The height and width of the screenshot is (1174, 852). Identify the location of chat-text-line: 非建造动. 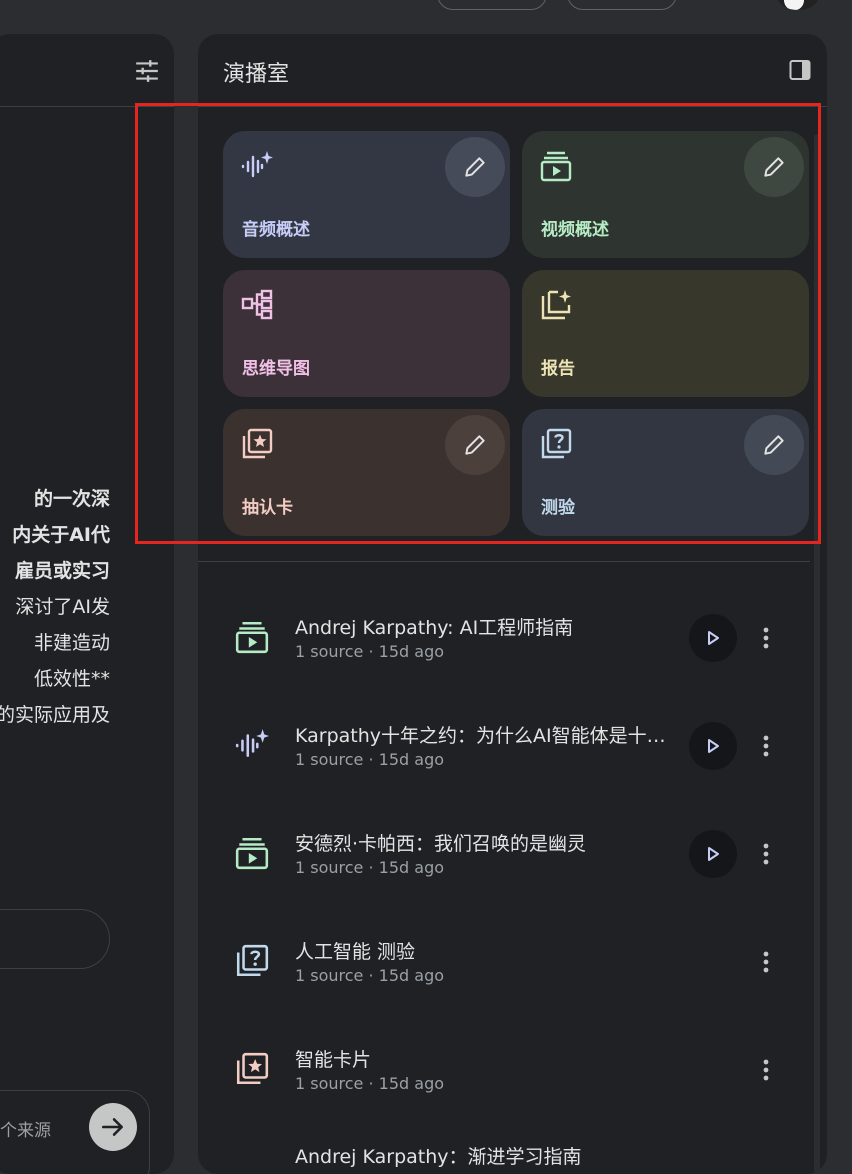
(71, 643).